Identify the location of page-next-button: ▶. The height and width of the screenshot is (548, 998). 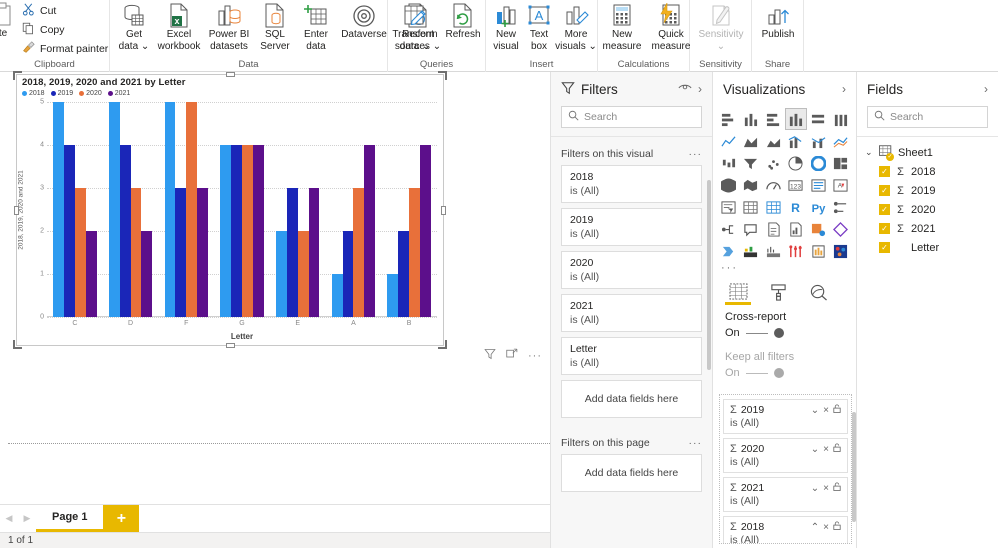
(27, 518).